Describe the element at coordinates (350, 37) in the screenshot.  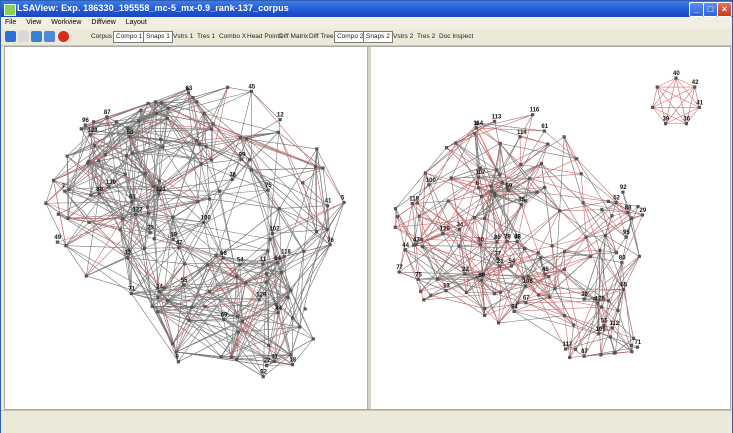
I see `toolbar-button-compo-2: Compo 2` at that location.